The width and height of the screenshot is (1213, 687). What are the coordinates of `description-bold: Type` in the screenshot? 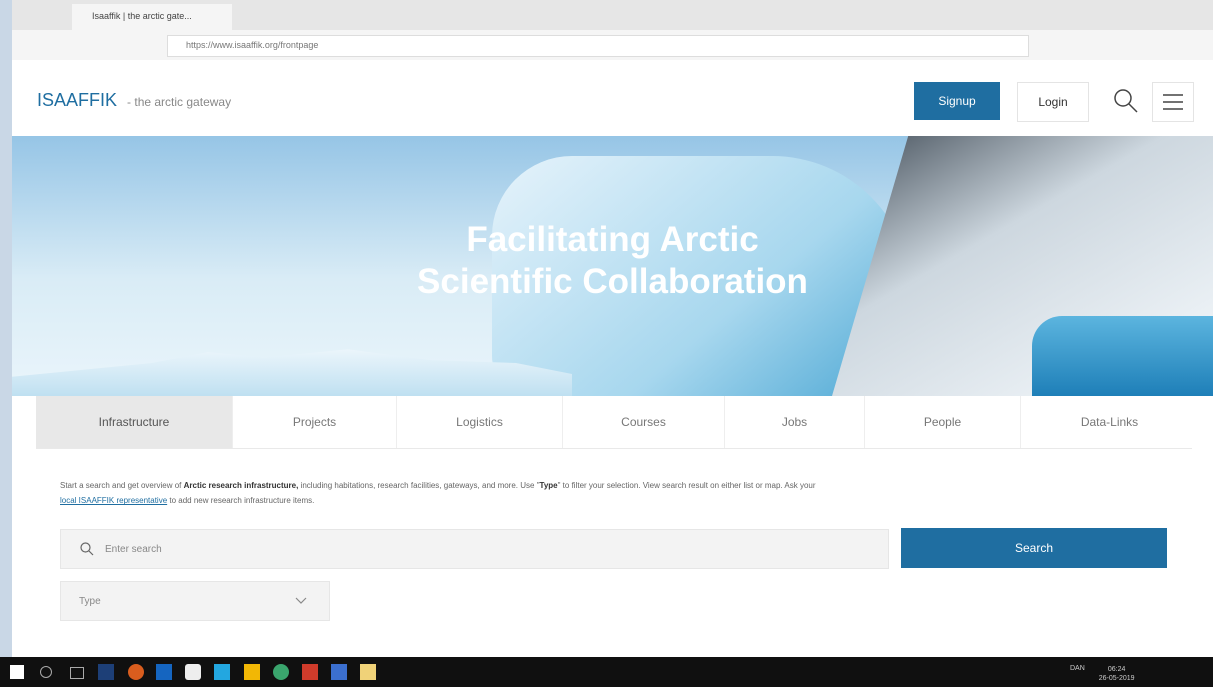 It's located at (548, 485).